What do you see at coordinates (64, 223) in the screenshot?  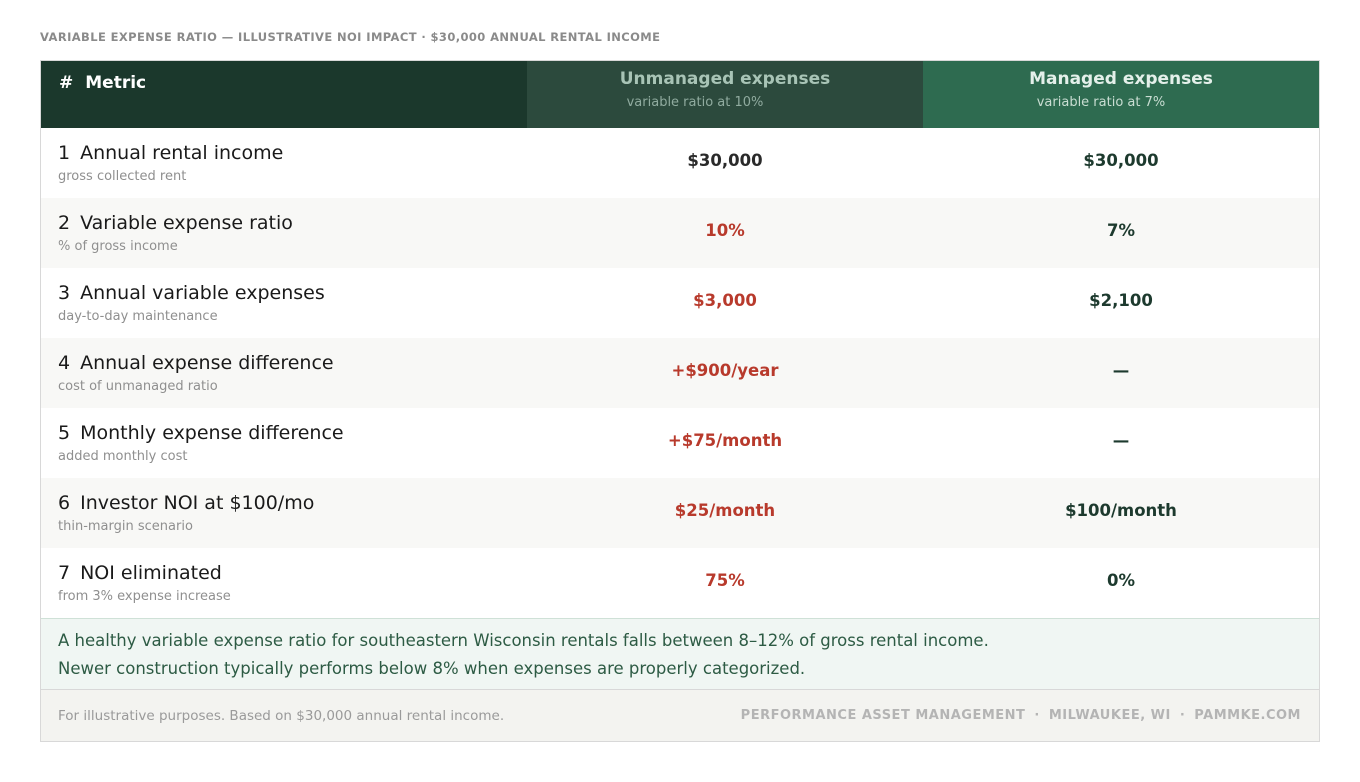 I see `metric-number: 2` at bounding box center [64, 223].